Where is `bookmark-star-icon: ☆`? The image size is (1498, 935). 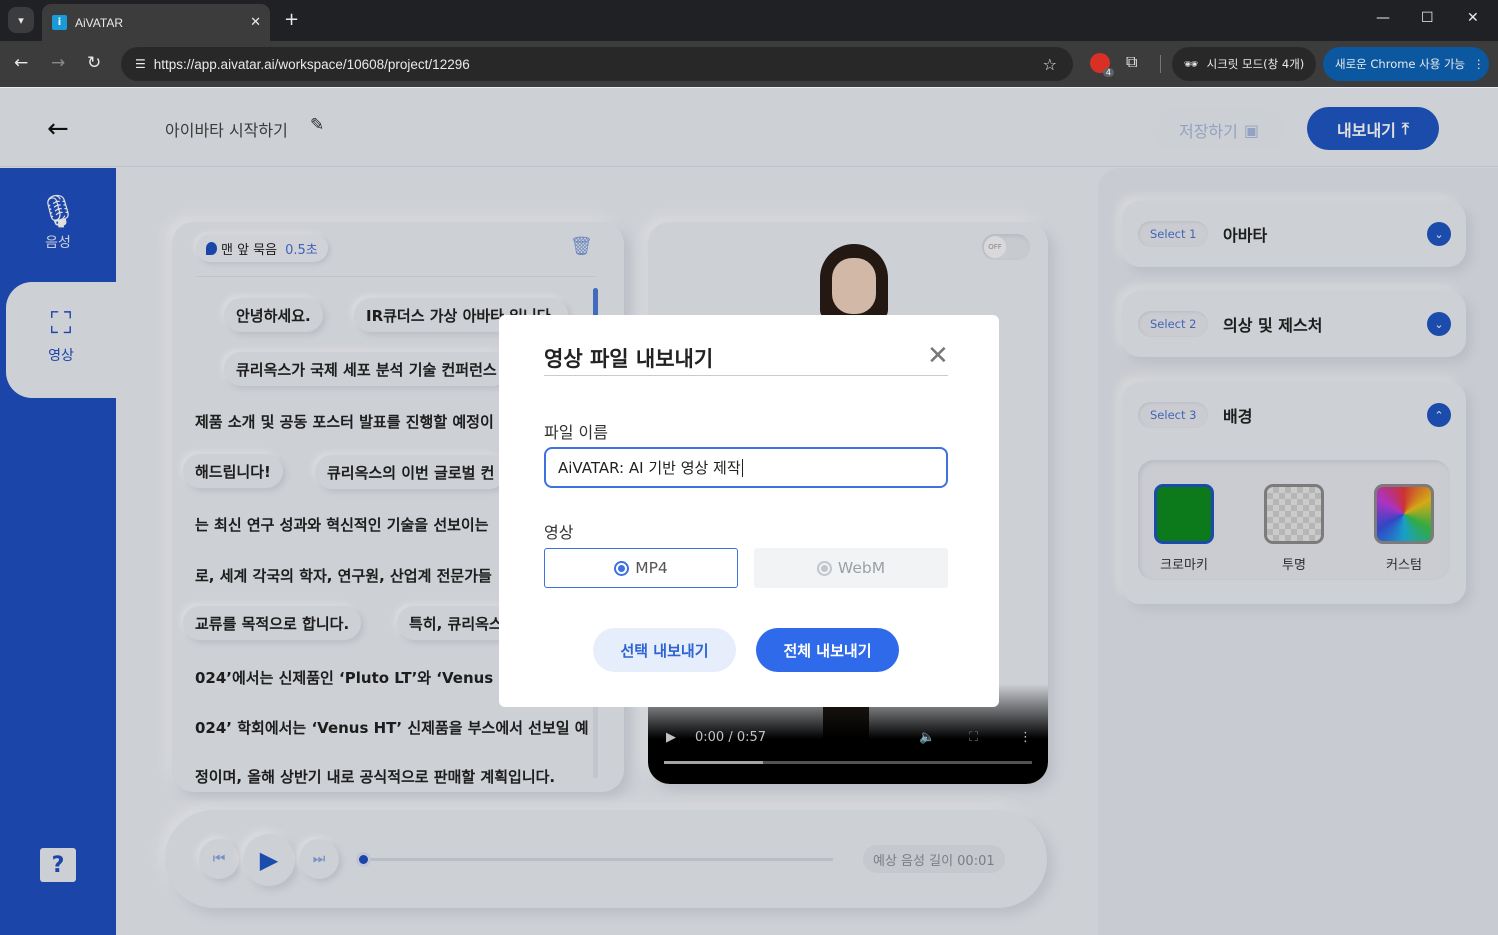 bookmark-star-icon: ☆ is located at coordinates (1050, 64).